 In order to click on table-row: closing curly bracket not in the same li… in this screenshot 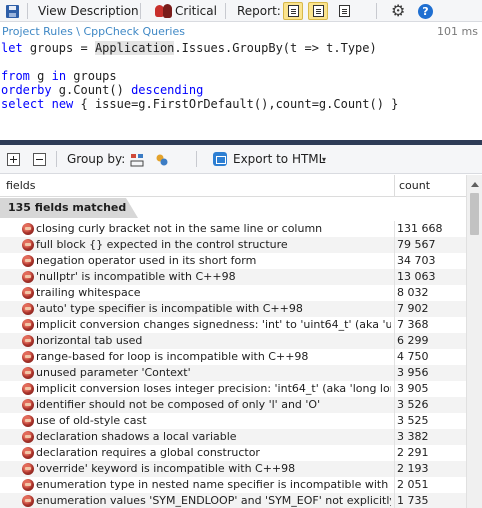, I will do `click(233, 229)`.